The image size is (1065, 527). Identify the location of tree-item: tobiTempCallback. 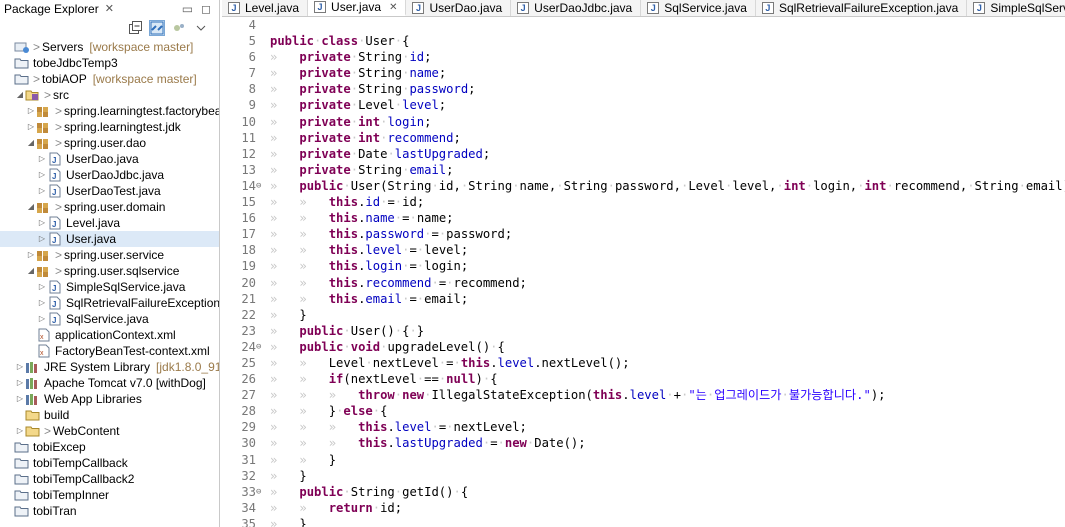
(109, 463).